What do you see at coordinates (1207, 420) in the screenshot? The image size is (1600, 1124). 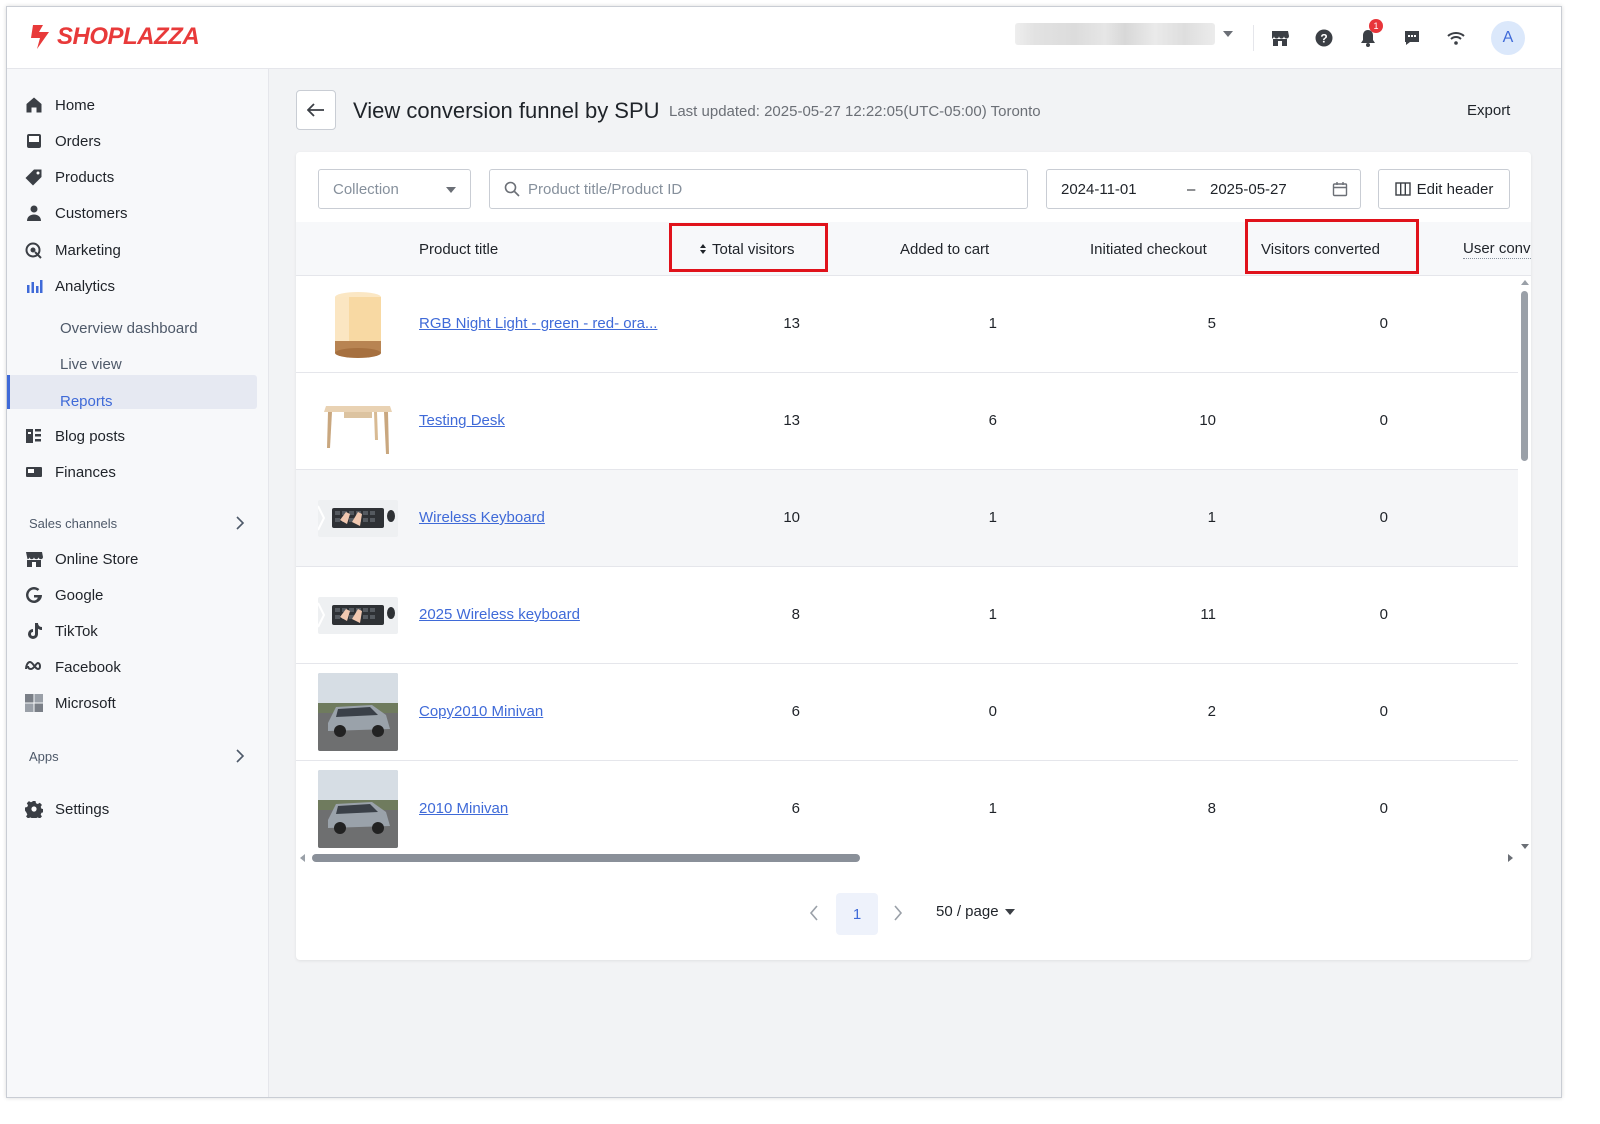 I see `cell-initiated-checkout: 10` at bounding box center [1207, 420].